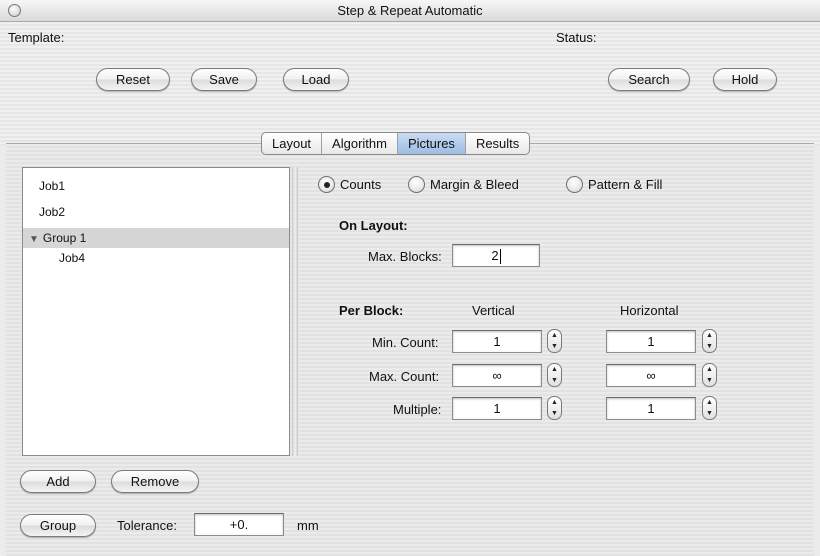  What do you see at coordinates (239, 524) in the screenshot?
I see `tolerance-input: +0.` at bounding box center [239, 524].